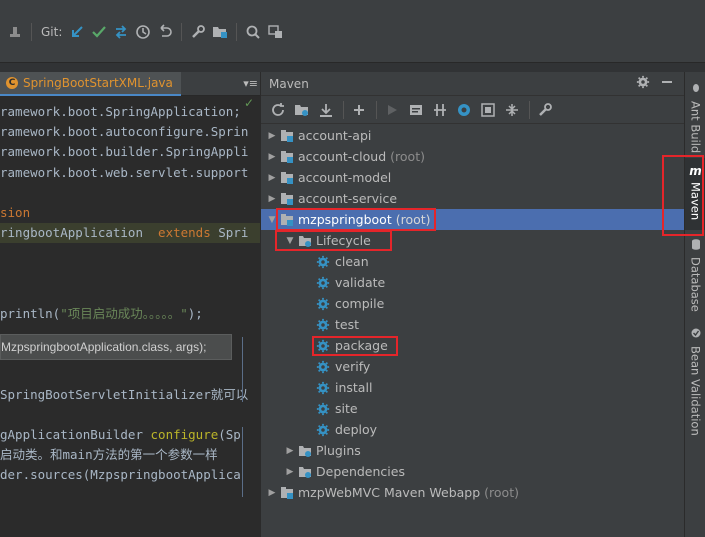 The image size is (705, 537). I want to click on push-icon, so click(15, 32).